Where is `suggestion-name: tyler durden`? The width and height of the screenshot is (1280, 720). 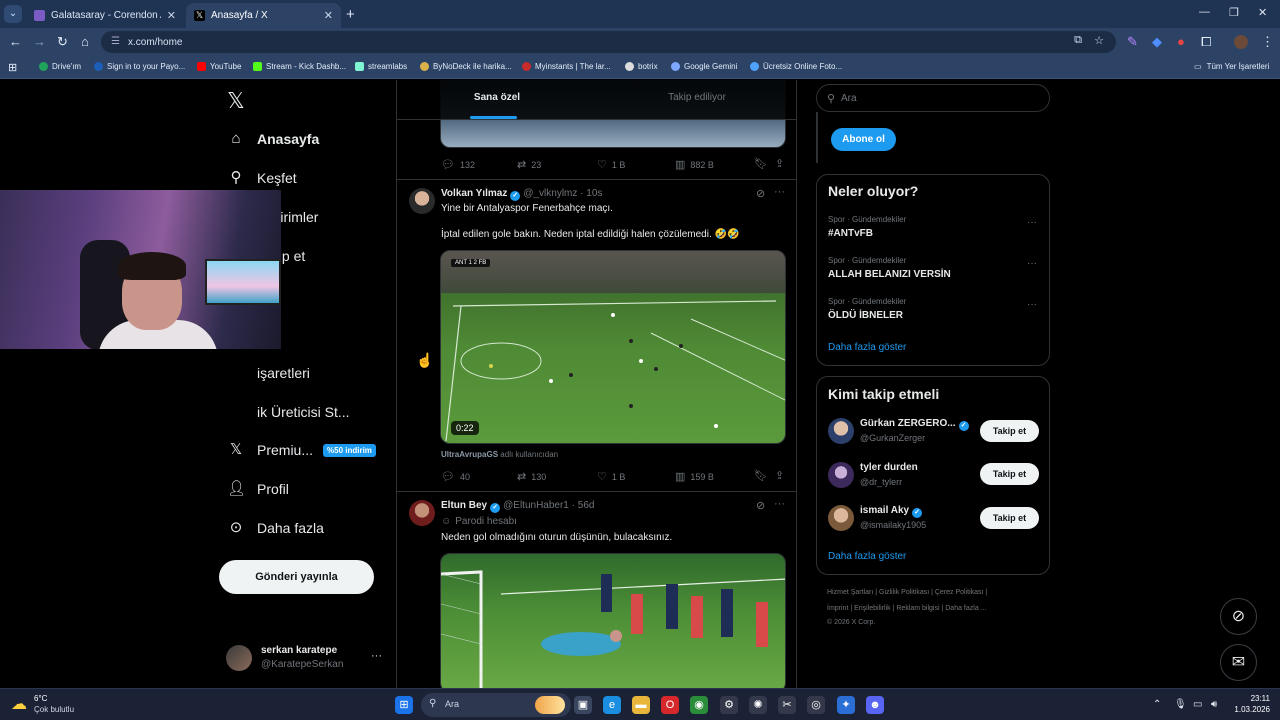 suggestion-name: tyler durden is located at coordinates (889, 467).